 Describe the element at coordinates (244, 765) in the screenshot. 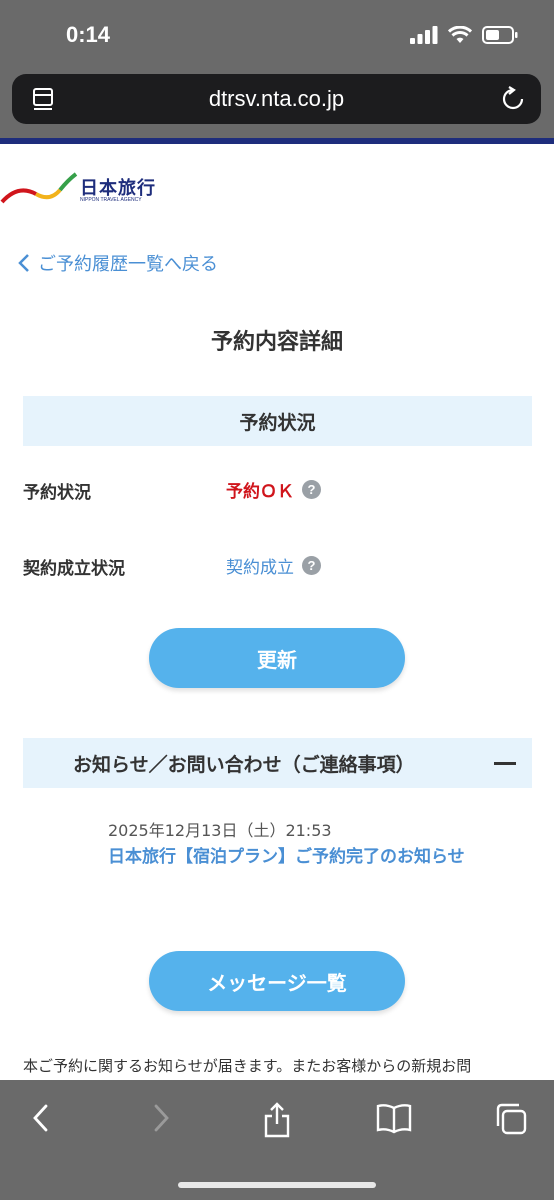

I see `notices-header-label: お知らせ／お問い合わせ（ご連絡事項）` at that location.